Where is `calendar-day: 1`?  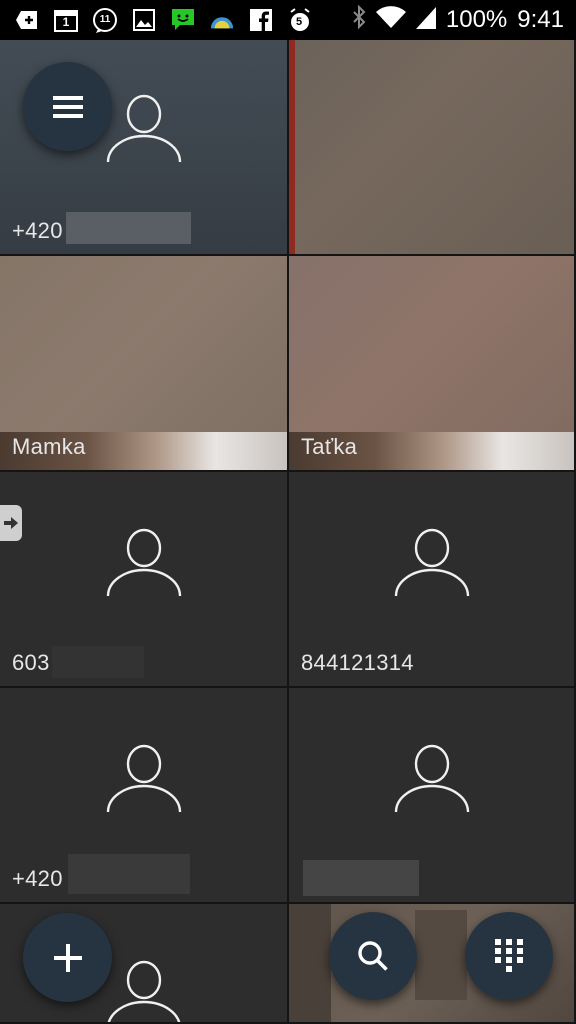
calendar-day: 1 is located at coordinates (66, 22).